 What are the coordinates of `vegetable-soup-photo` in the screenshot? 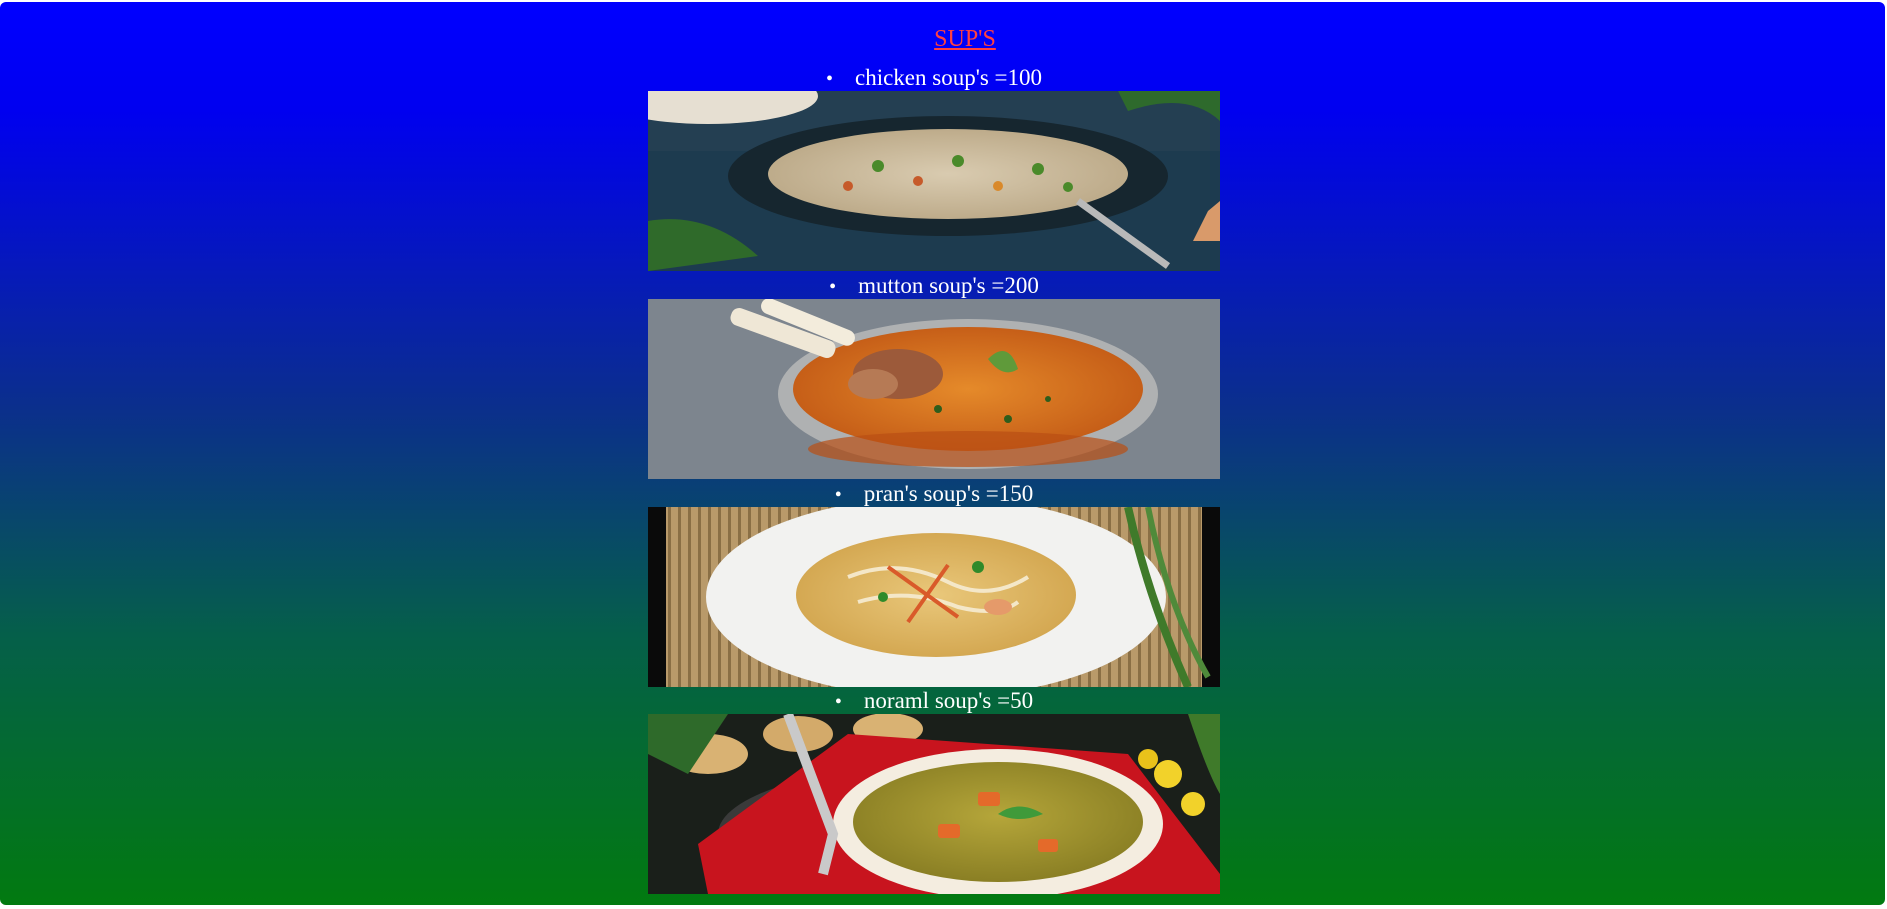 It's located at (934, 804).